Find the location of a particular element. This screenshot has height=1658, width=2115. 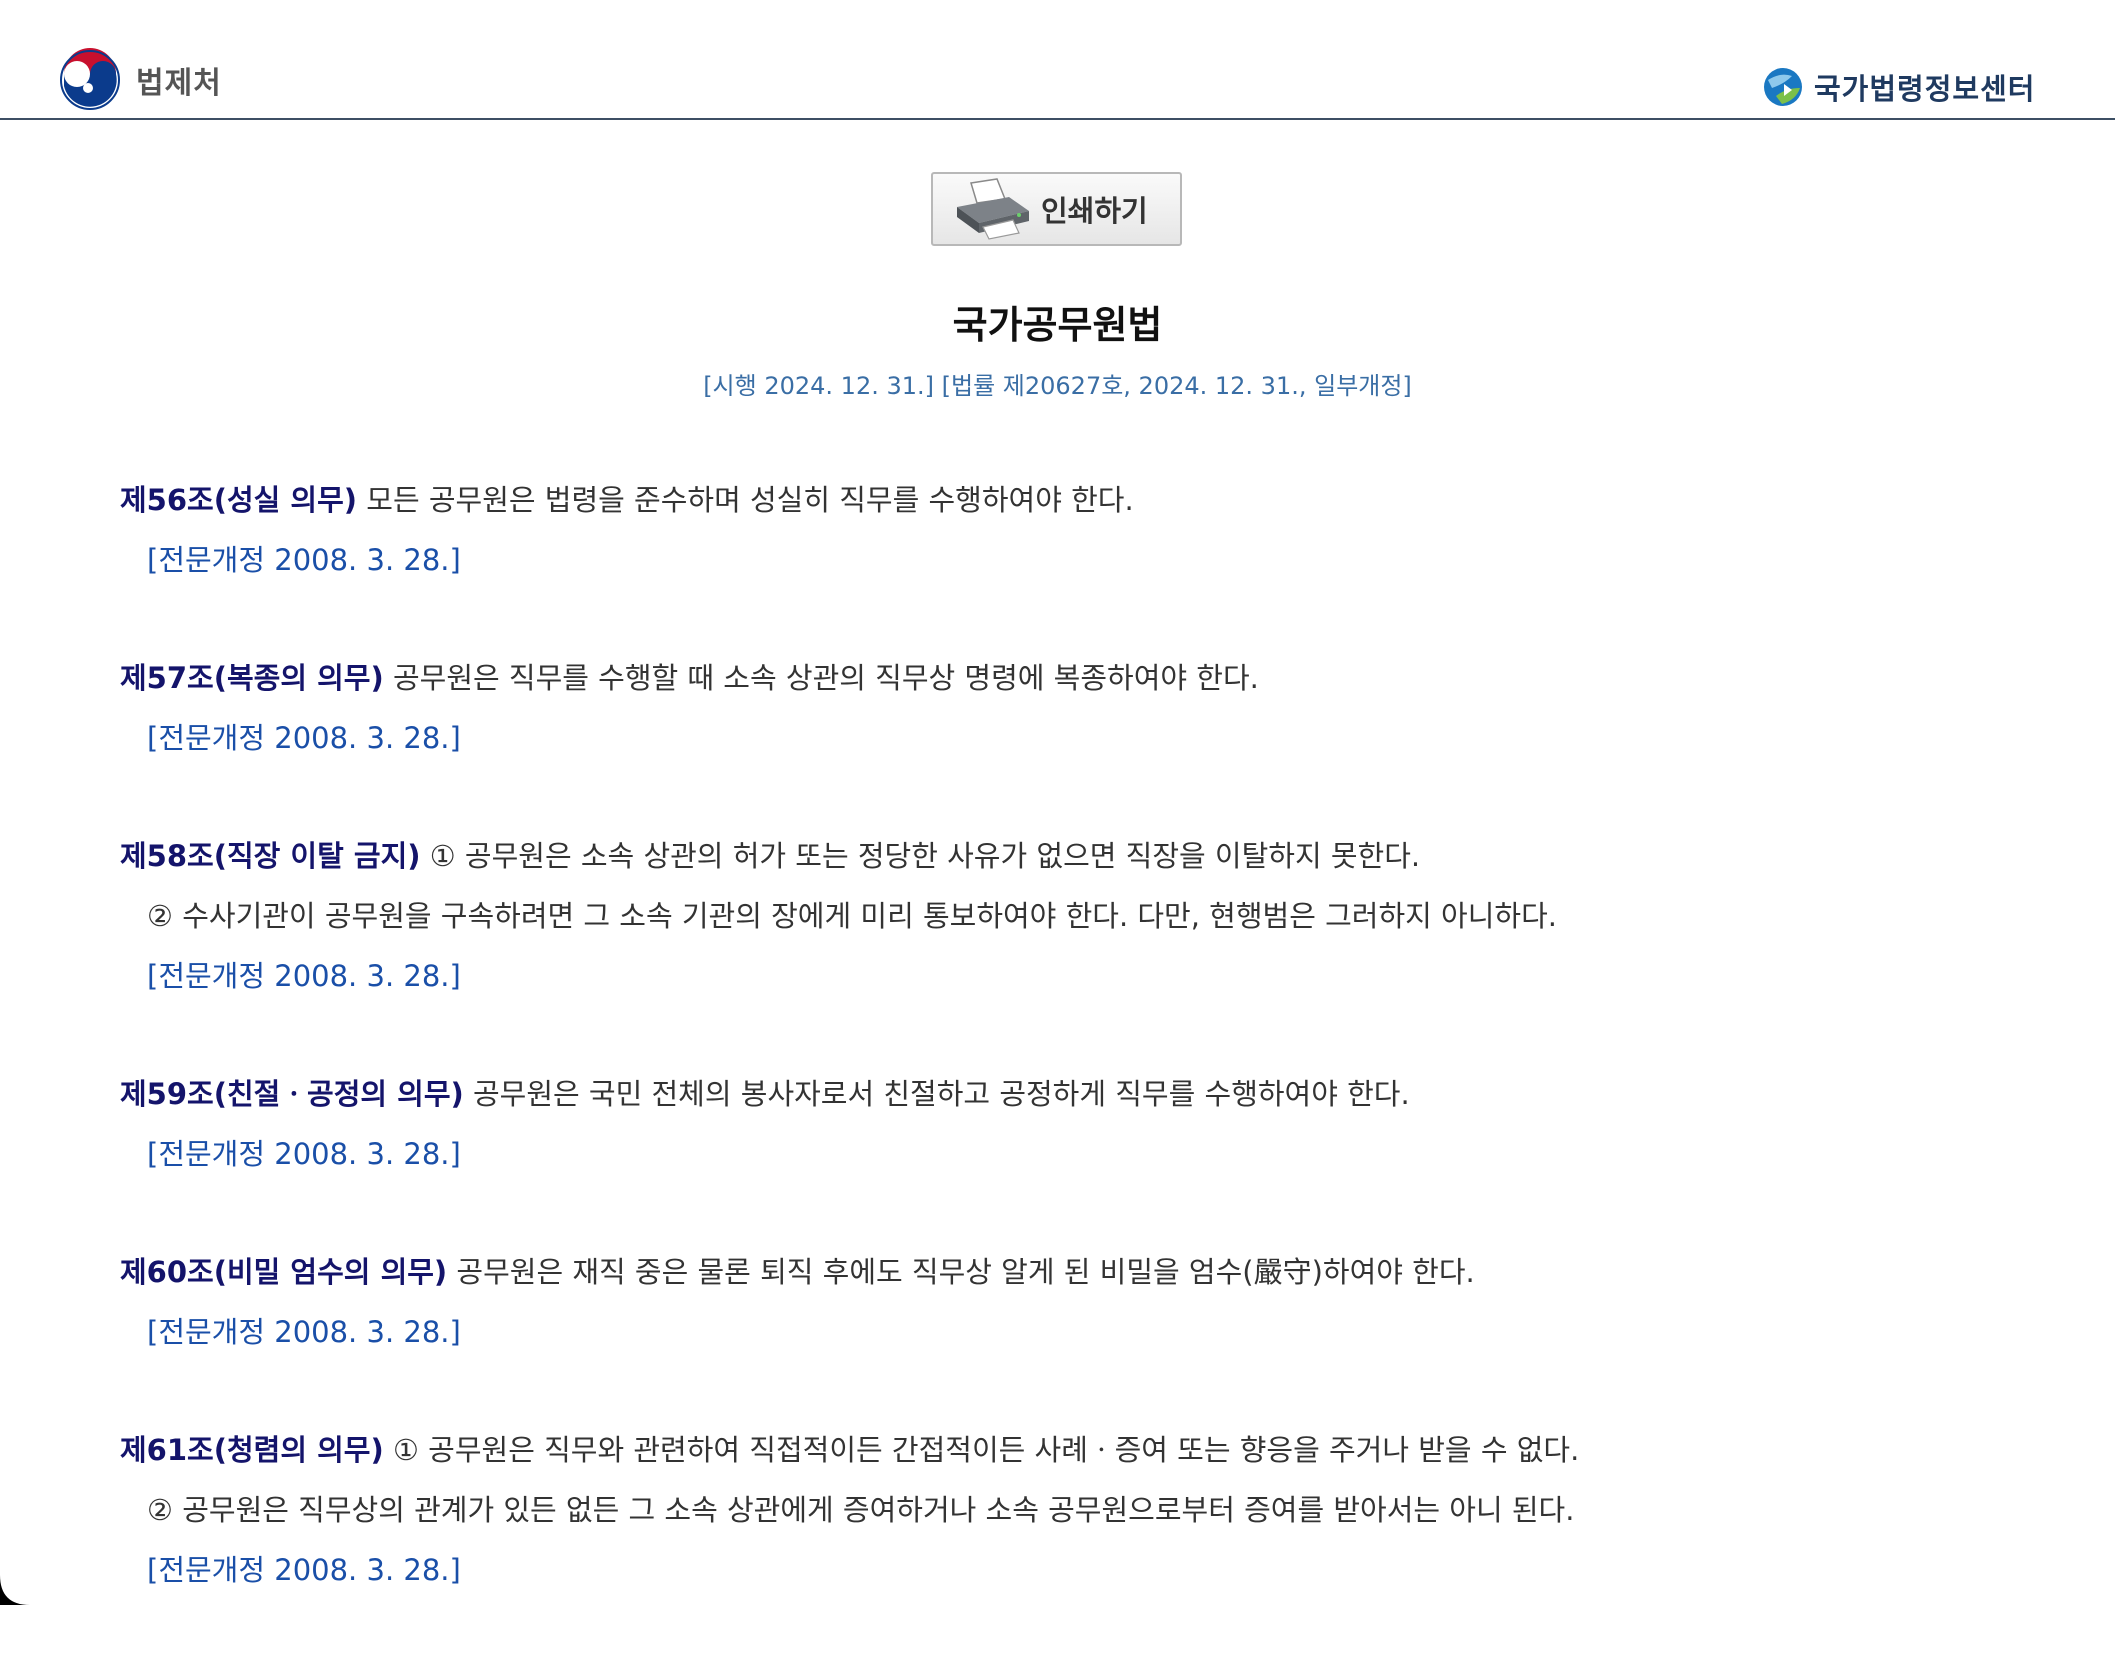

printer-icon is located at coordinates (993, 209).